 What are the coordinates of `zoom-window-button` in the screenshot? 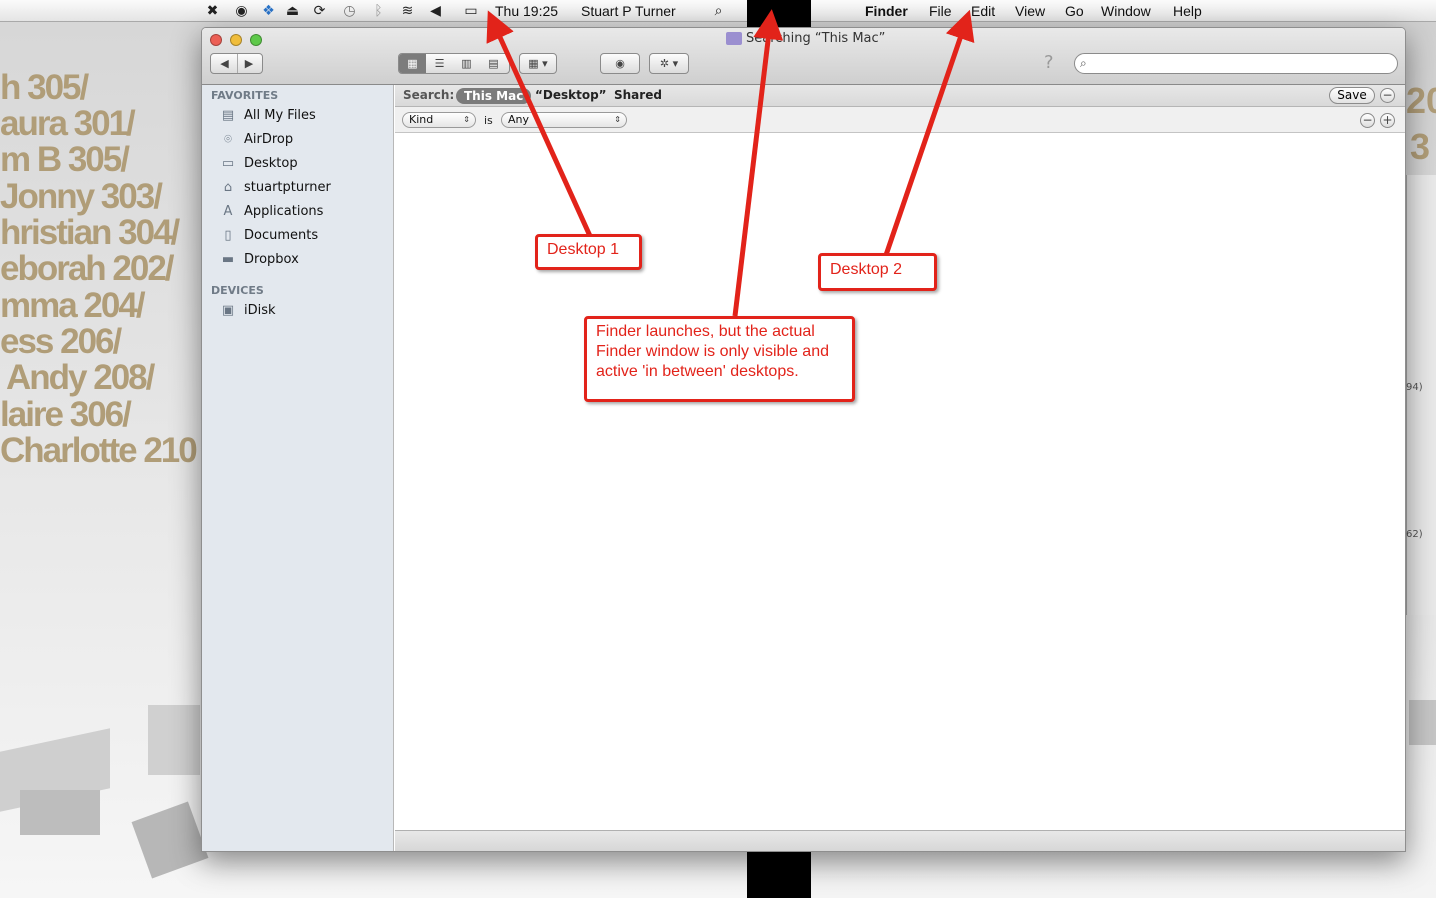 It's located at (256, 40).